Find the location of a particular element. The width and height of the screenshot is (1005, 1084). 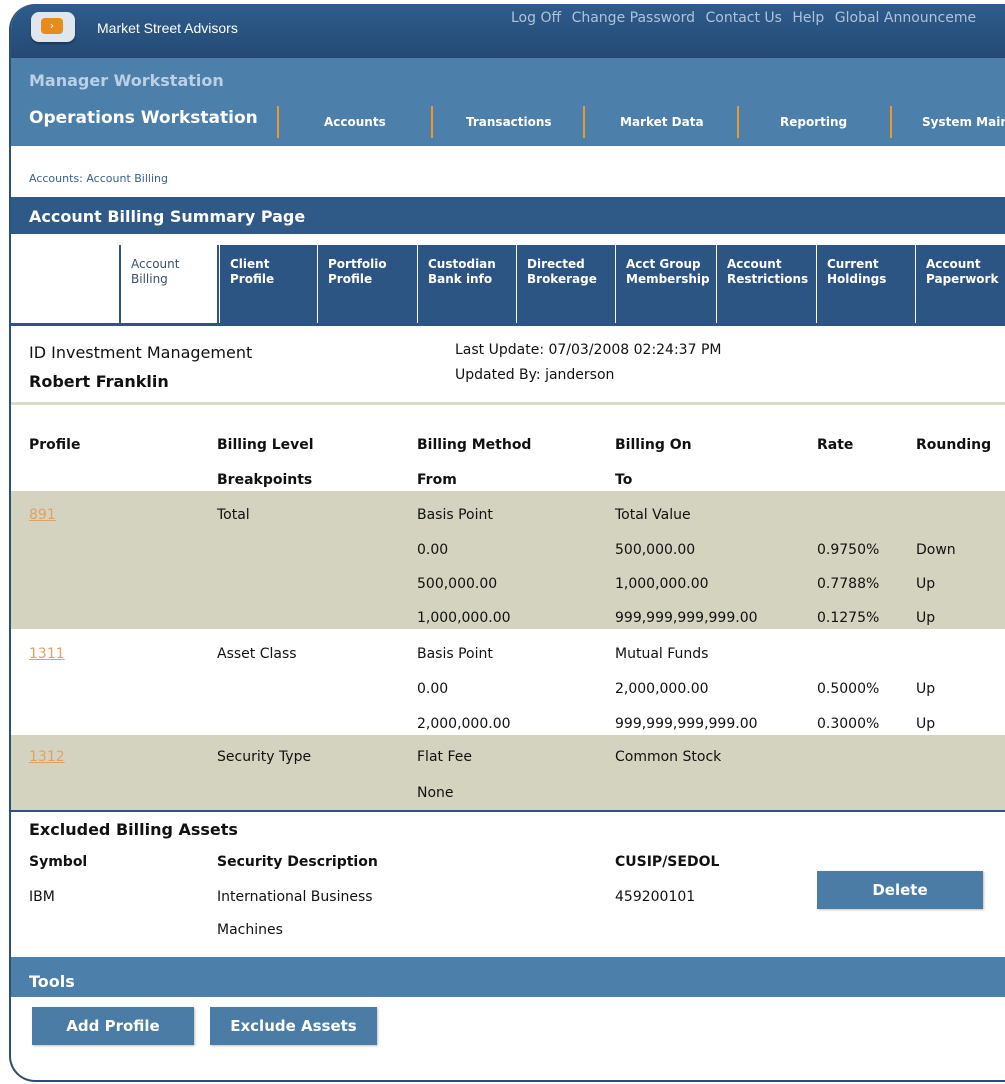

operations-workstation-title: Operations Workstation is located at coordinates (143, 118).